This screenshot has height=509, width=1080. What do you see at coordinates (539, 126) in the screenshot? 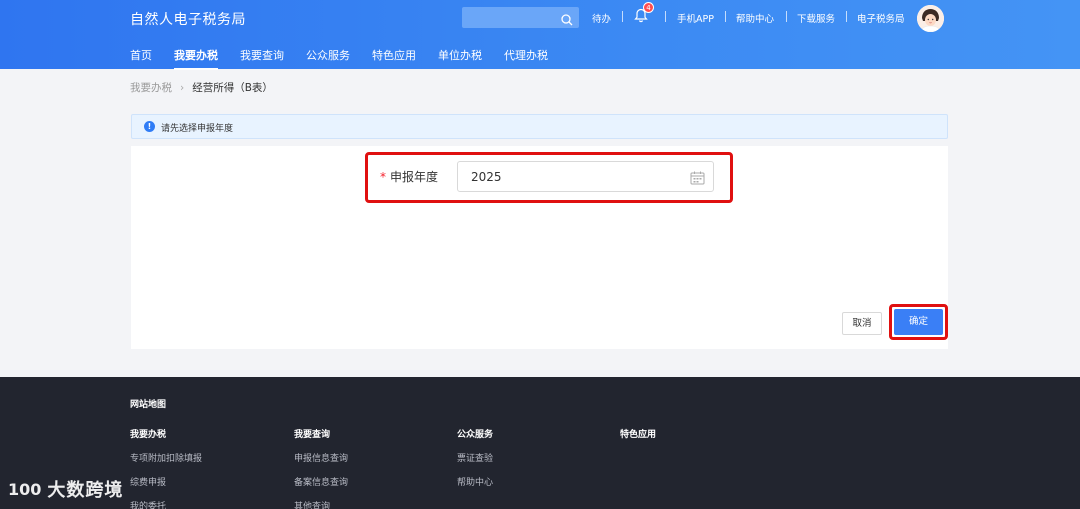
I see `info-alert: ! 请先选择申报年度` at bounding box center [539, 126].